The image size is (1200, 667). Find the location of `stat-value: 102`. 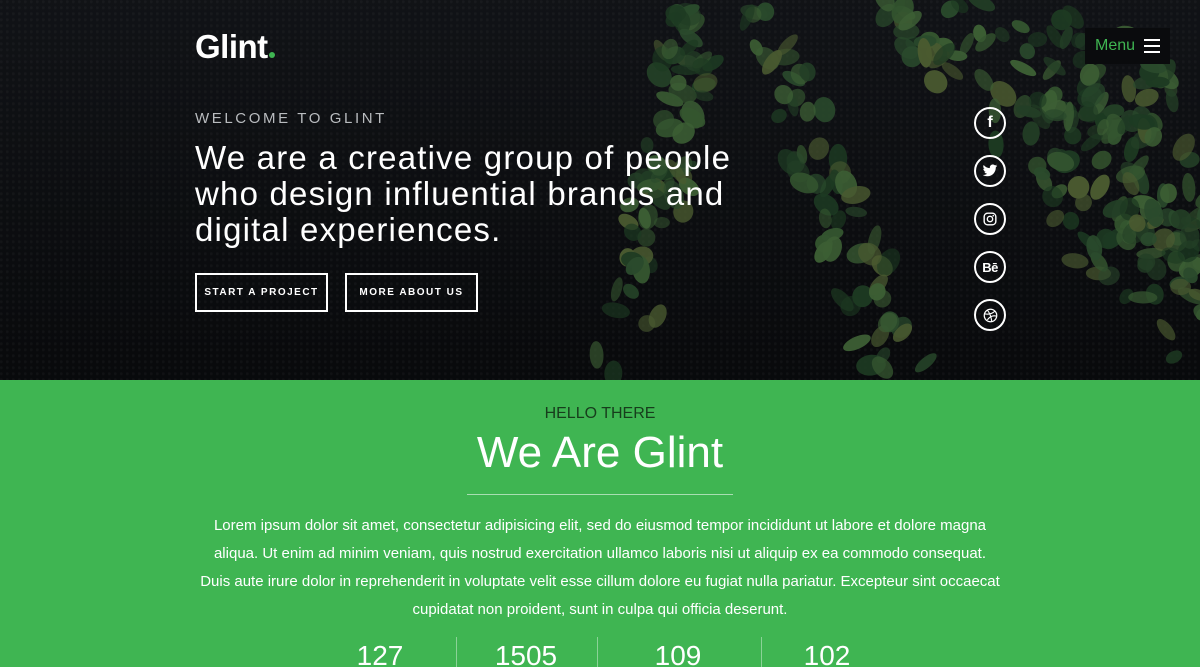

stat-value: 102 is located at coordinates (827, 653).